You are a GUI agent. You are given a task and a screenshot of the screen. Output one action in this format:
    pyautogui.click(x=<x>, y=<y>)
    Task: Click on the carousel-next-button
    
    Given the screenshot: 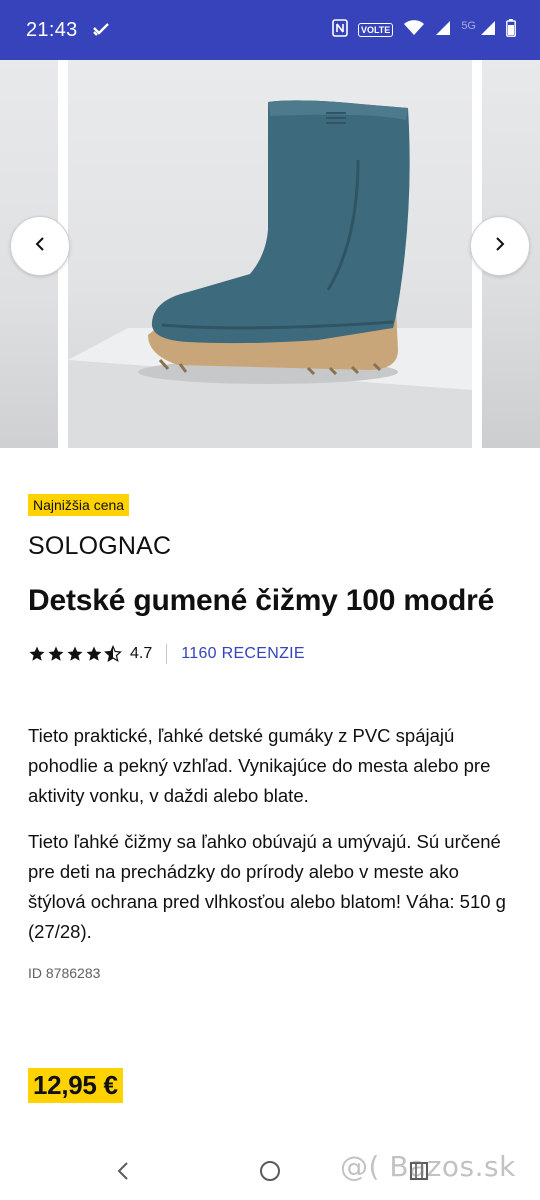 What is the action you would take?
    pyautogui.click(x=500, y=246)
    